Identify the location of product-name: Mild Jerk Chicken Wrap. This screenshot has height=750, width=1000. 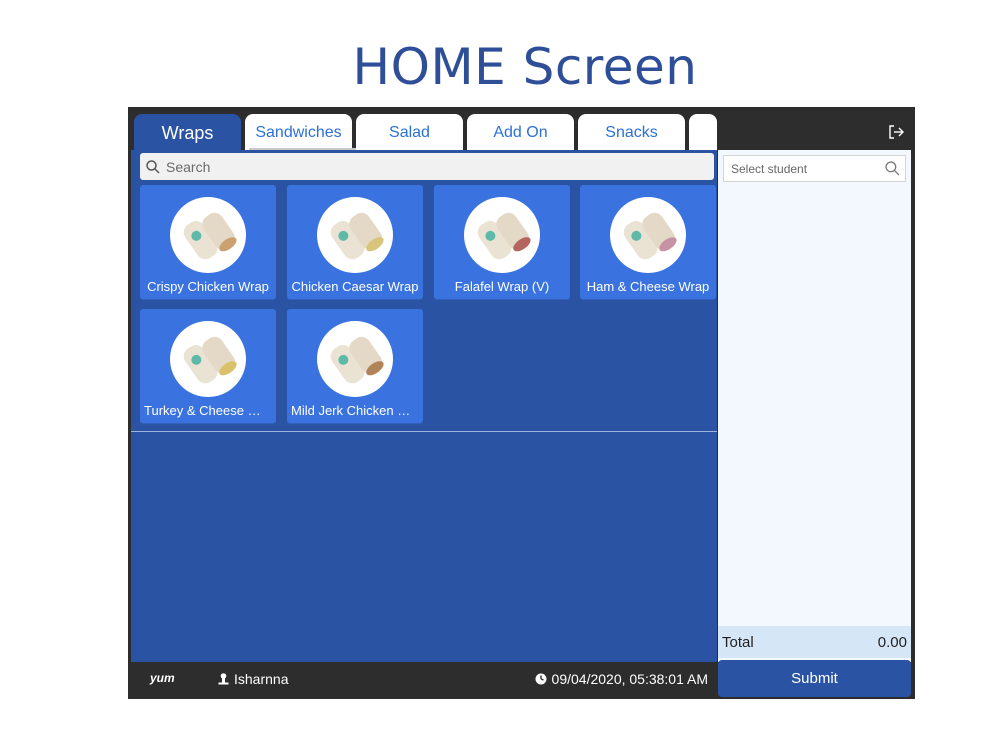
(355, 410).